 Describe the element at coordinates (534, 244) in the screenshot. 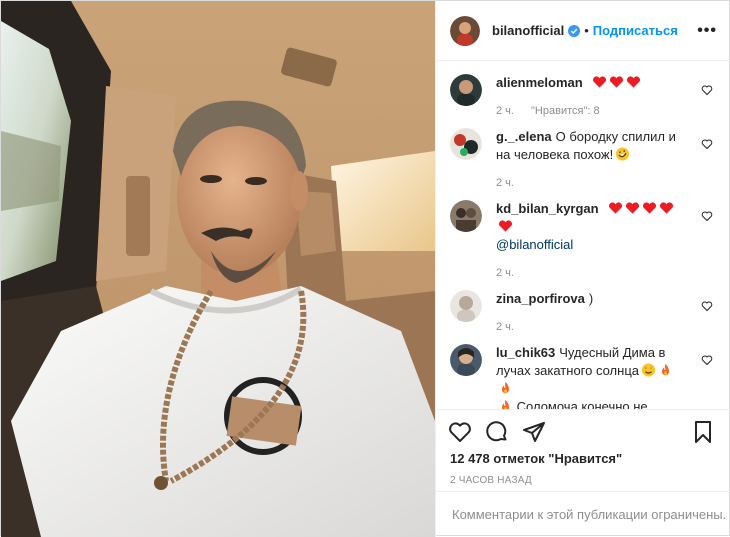

I see `comment-mention-link: @bilanofficial` at that location.